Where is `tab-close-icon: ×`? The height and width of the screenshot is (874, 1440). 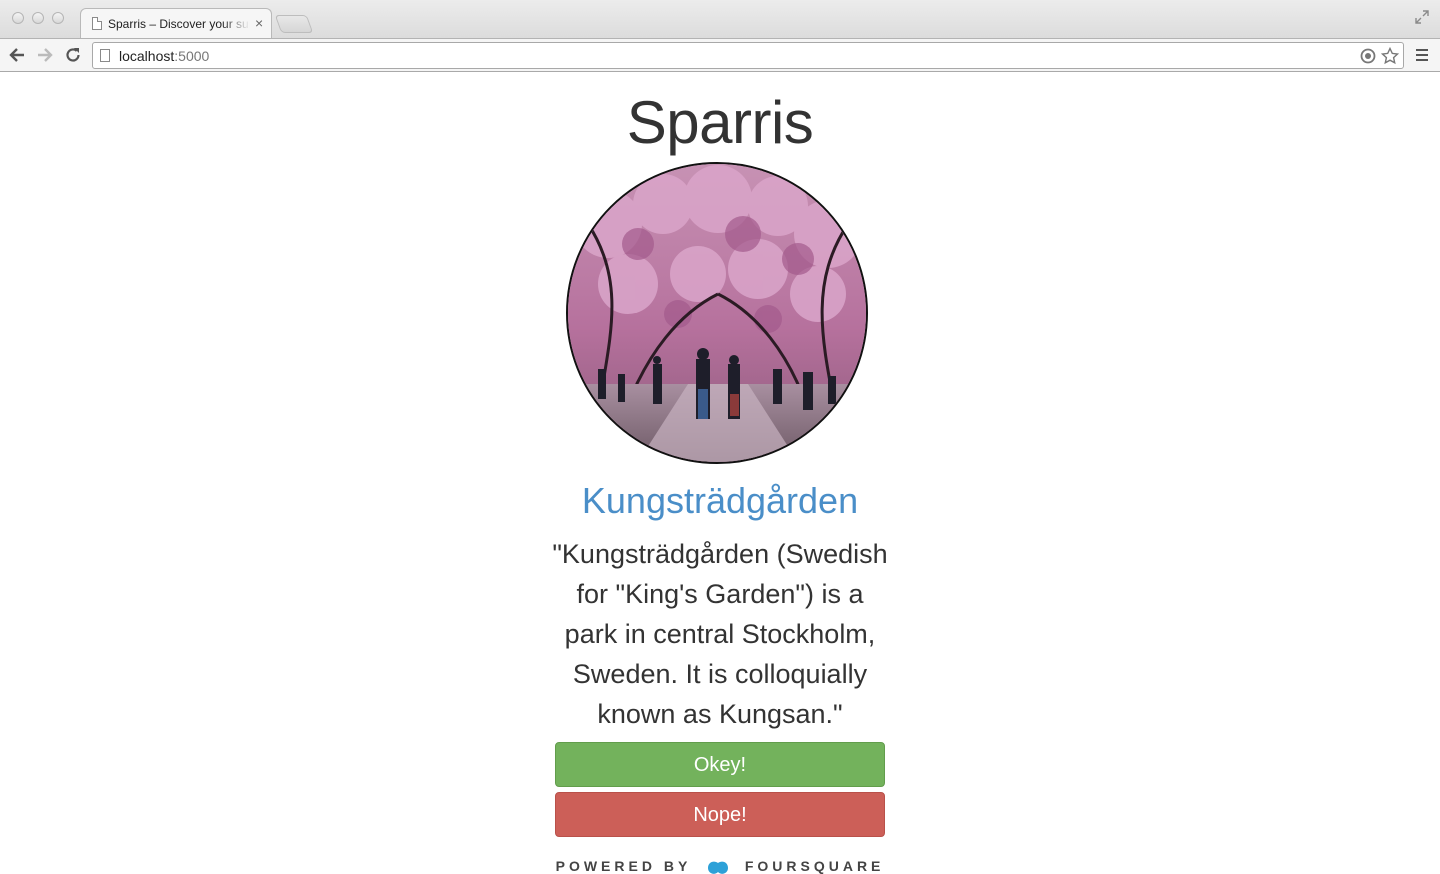
tab-close-icon: × is located at coordinates (259, 23).